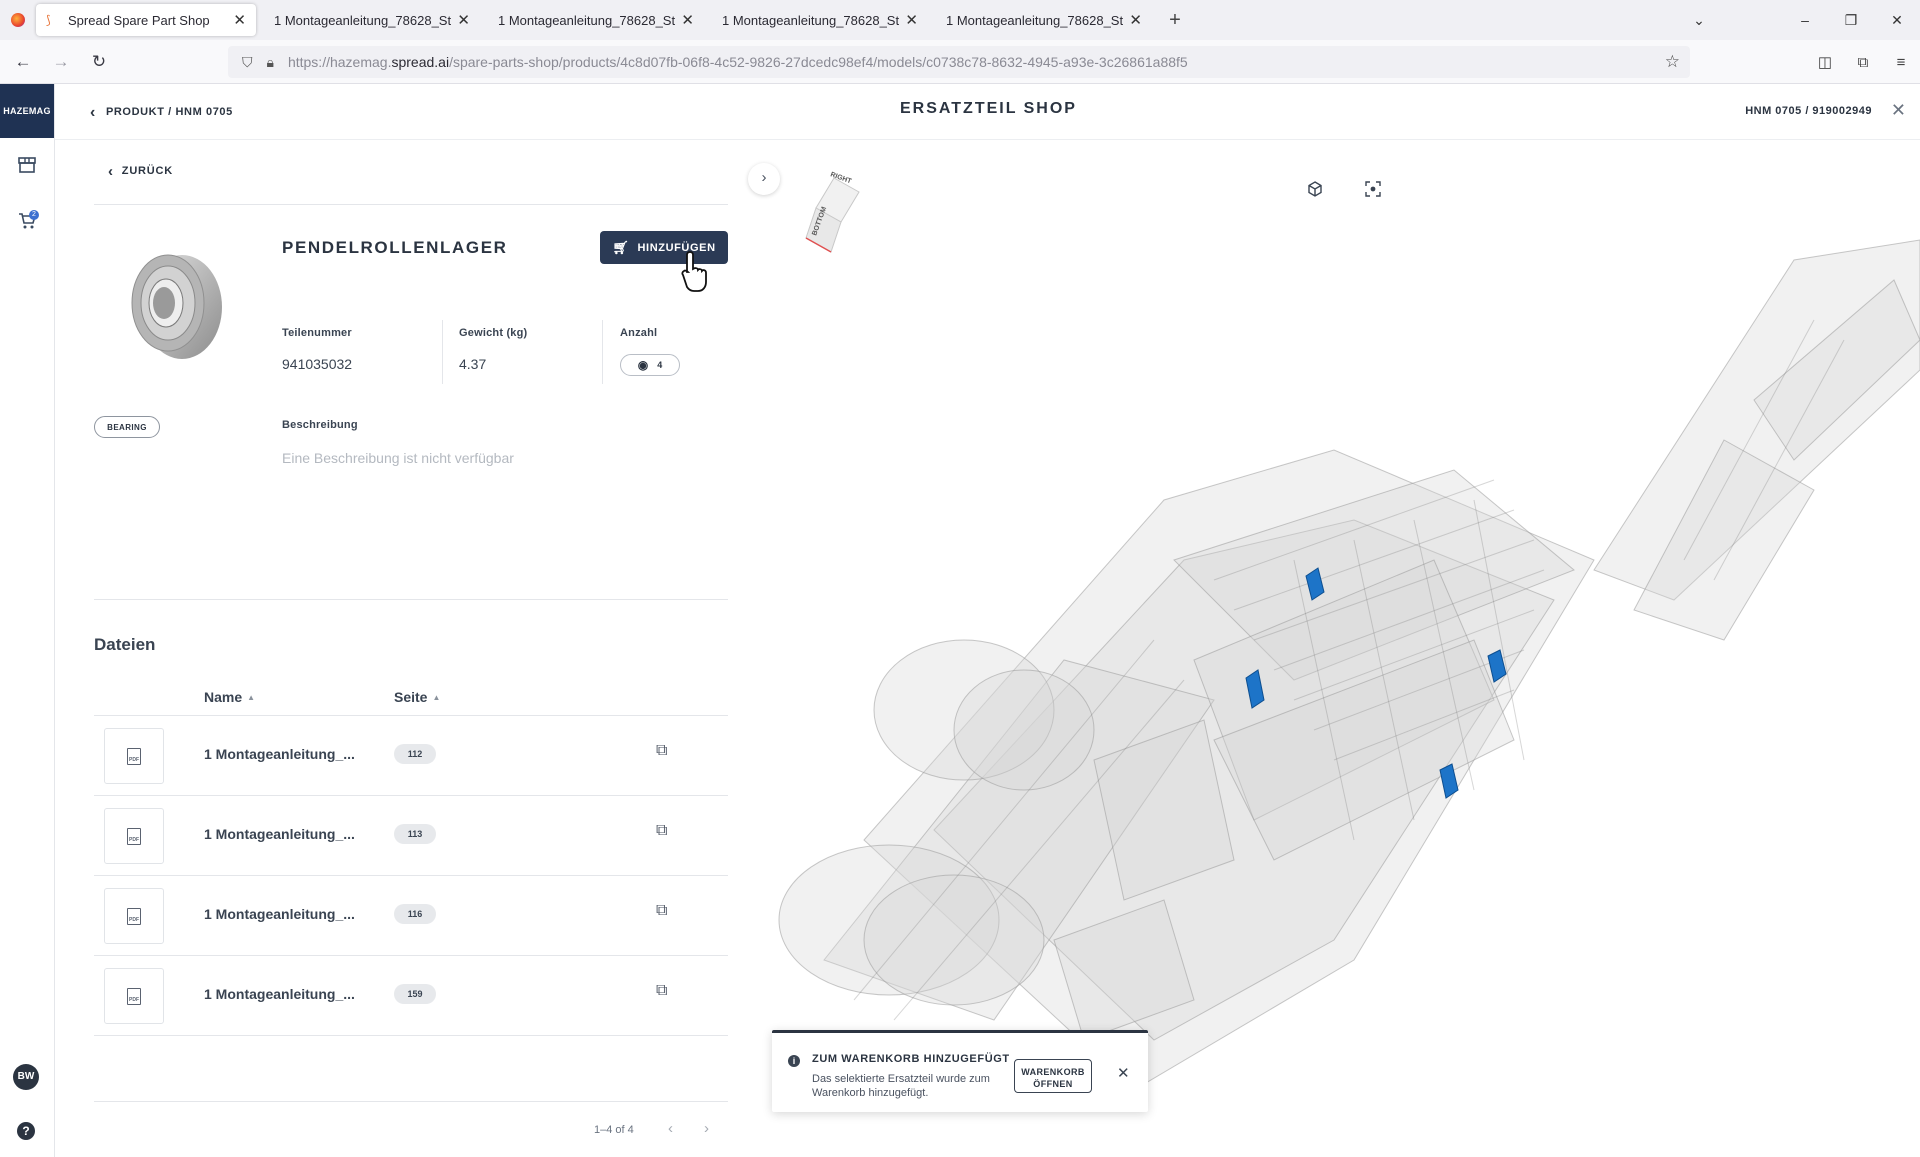 This screenshot has width=1920, height=1157. I want to click on cart-icon: 🛒︎, so click(621, 247).